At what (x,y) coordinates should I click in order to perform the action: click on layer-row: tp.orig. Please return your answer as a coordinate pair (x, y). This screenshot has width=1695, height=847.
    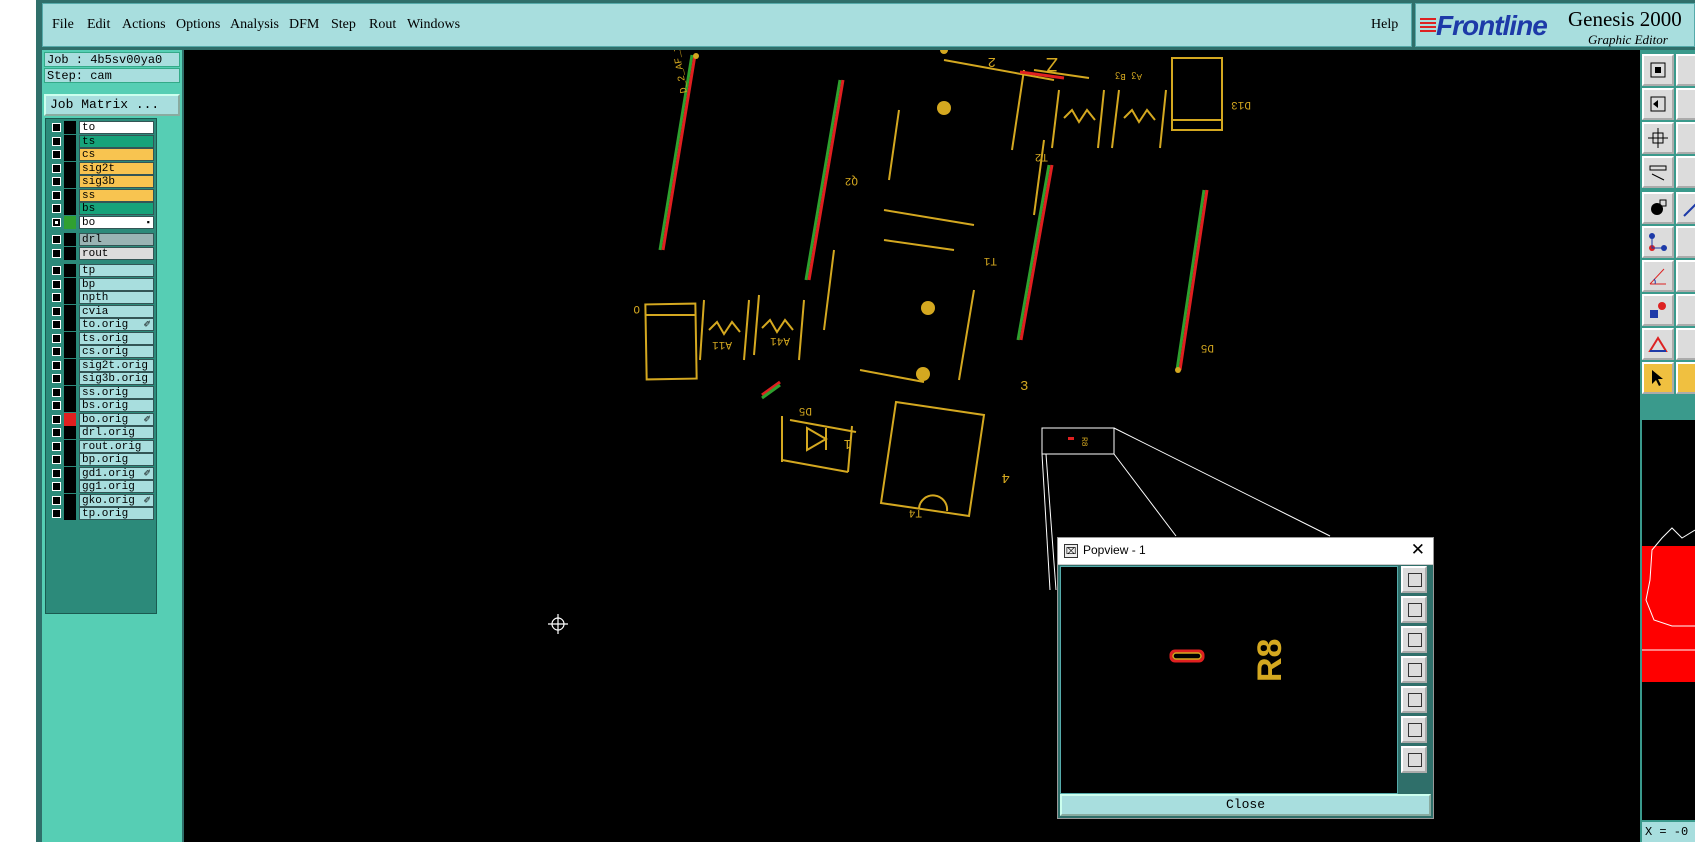
    Looking at the image, I should click on (101, 513).